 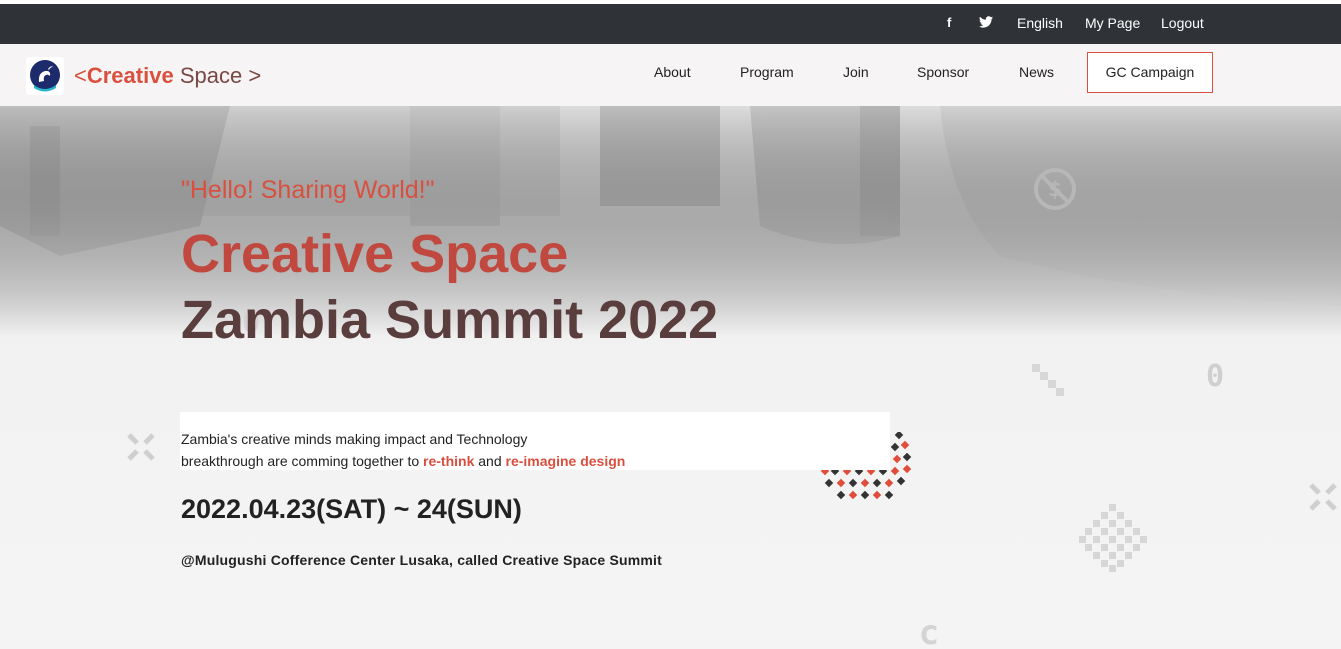 I want to click on brand-logo-text: <Creative Space >, so click(x=167, y=76).